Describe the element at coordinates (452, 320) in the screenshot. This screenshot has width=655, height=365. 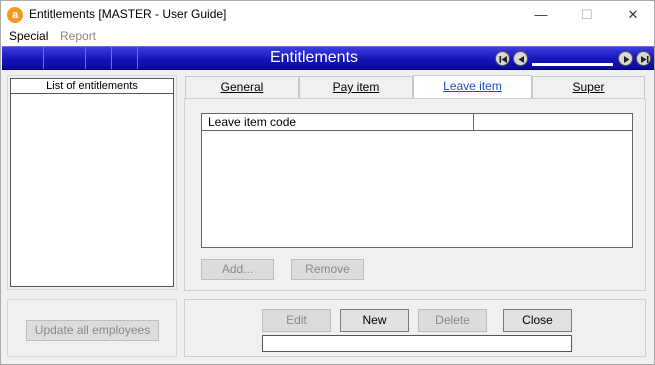
I see `delete-button: Delete` at that location.